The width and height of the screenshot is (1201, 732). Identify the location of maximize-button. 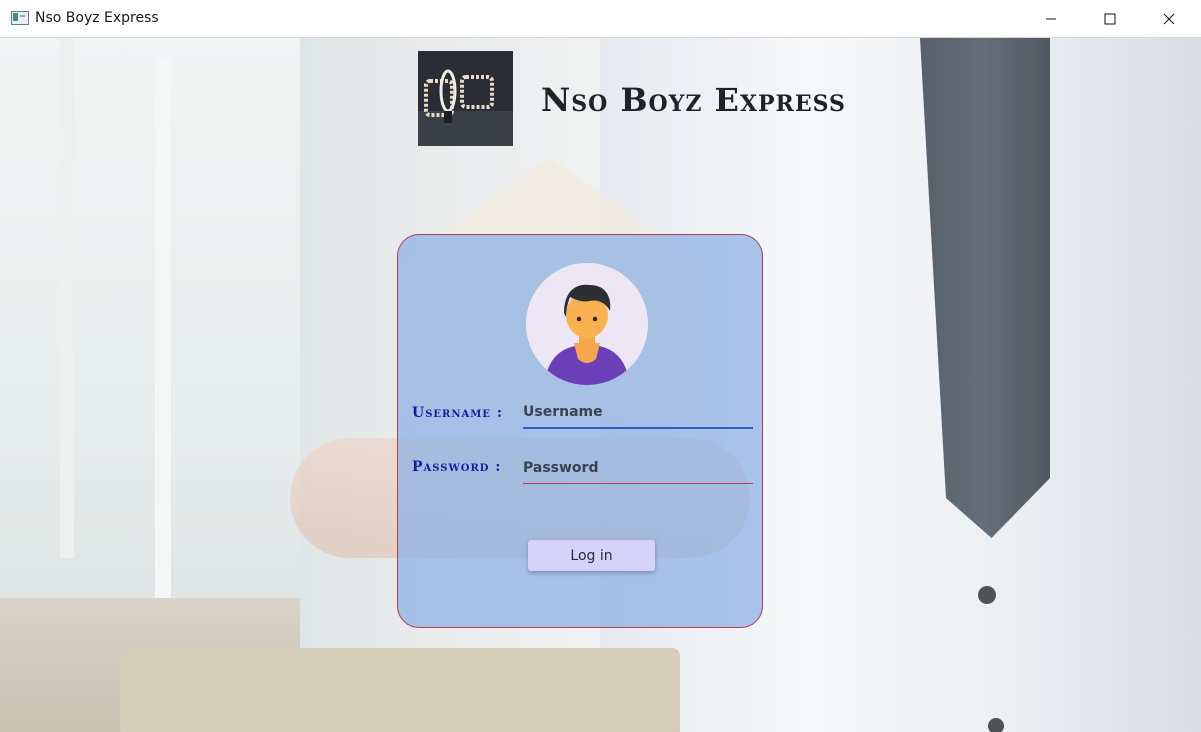
(1110, 18).